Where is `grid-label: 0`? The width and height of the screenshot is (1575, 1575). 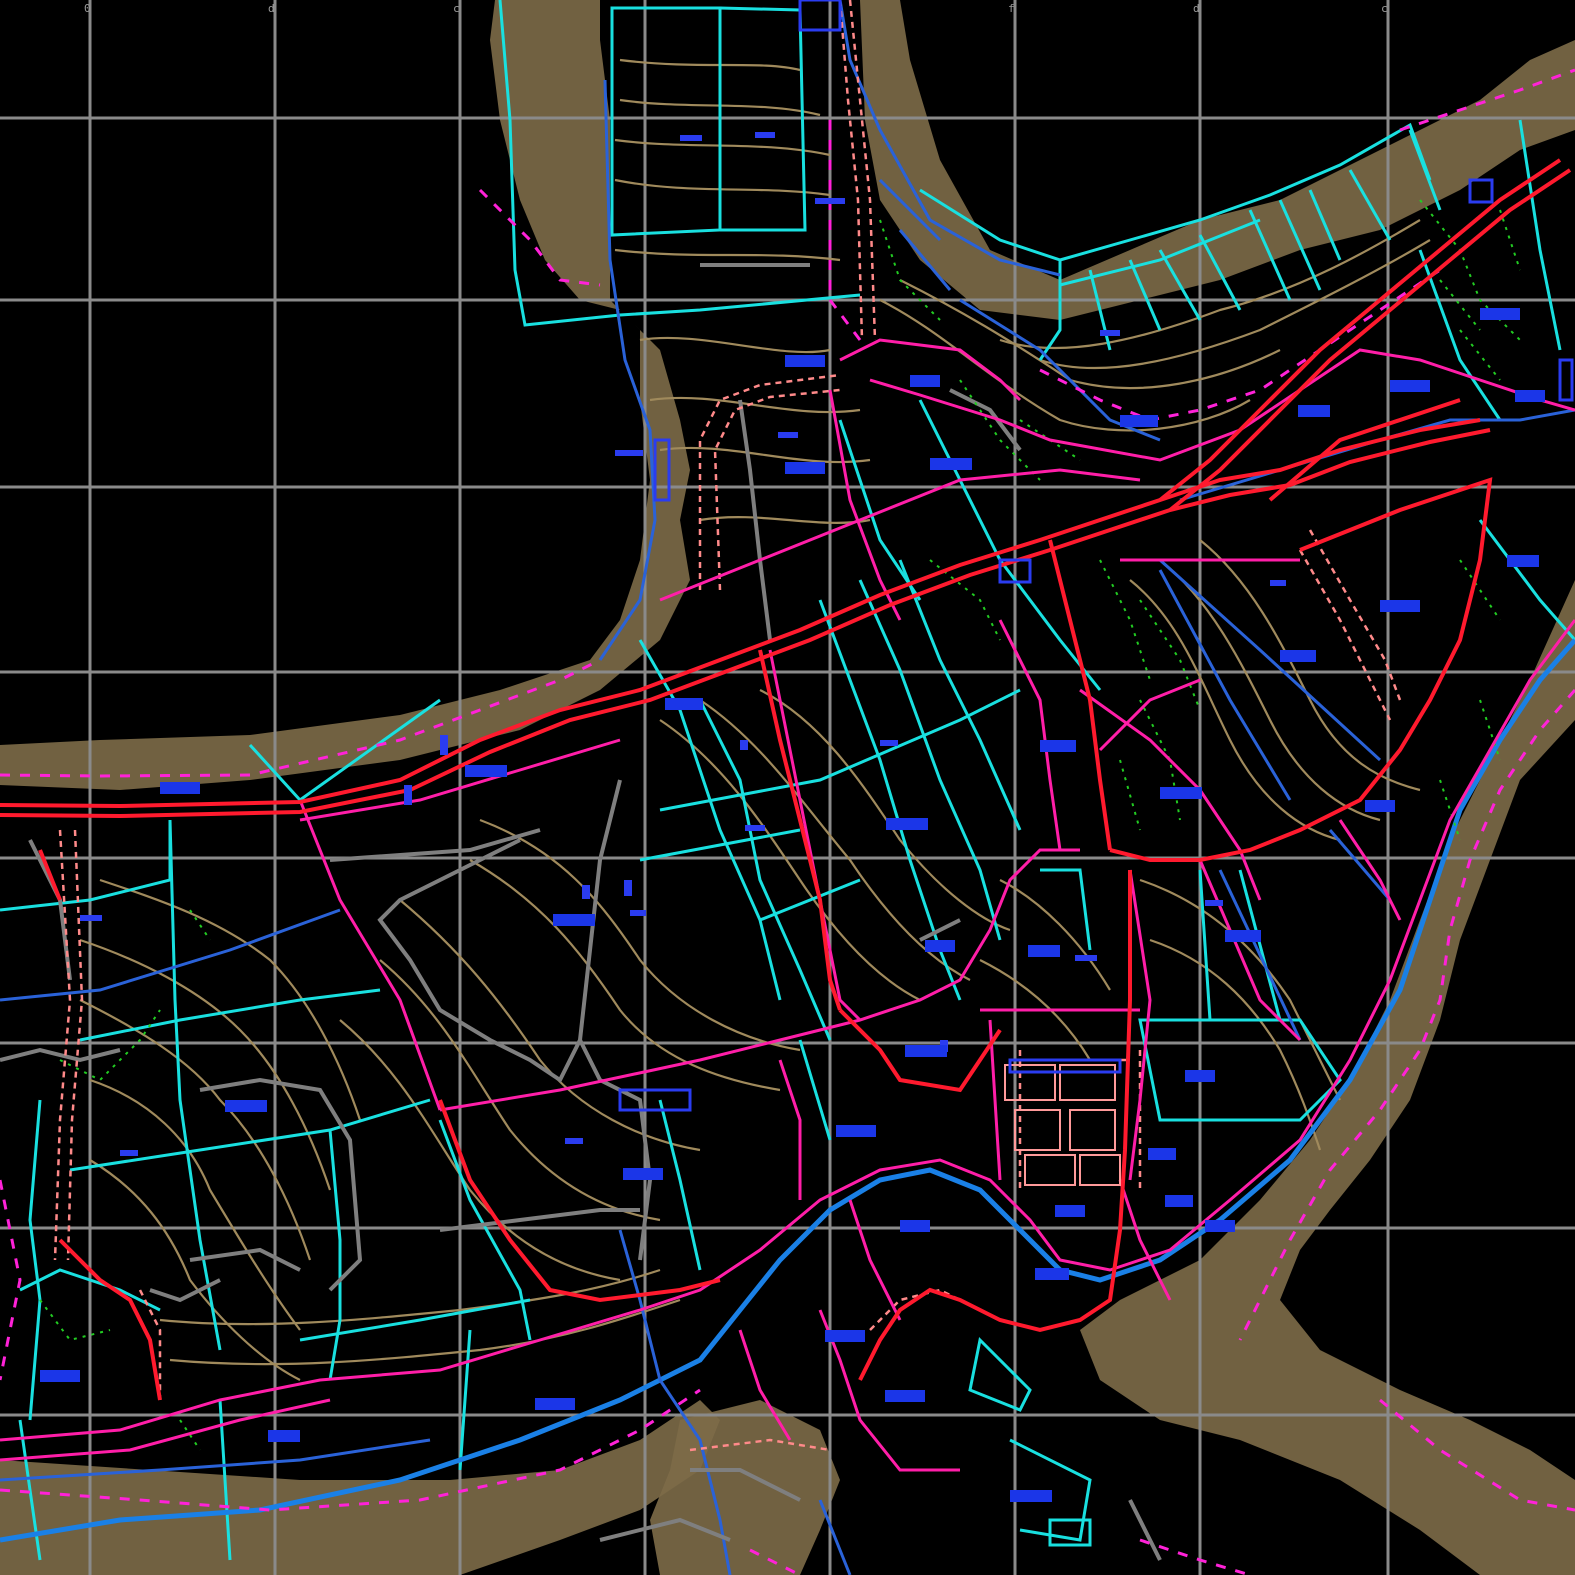
grid-label: 0 is located at coordinates (87, 8).